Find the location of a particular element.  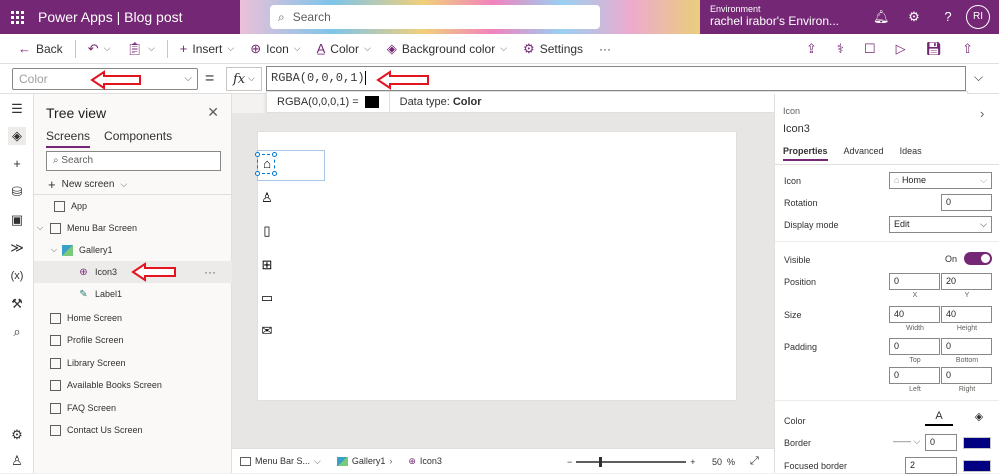

zoom-out-button: − is located at coordinates (569, 462).